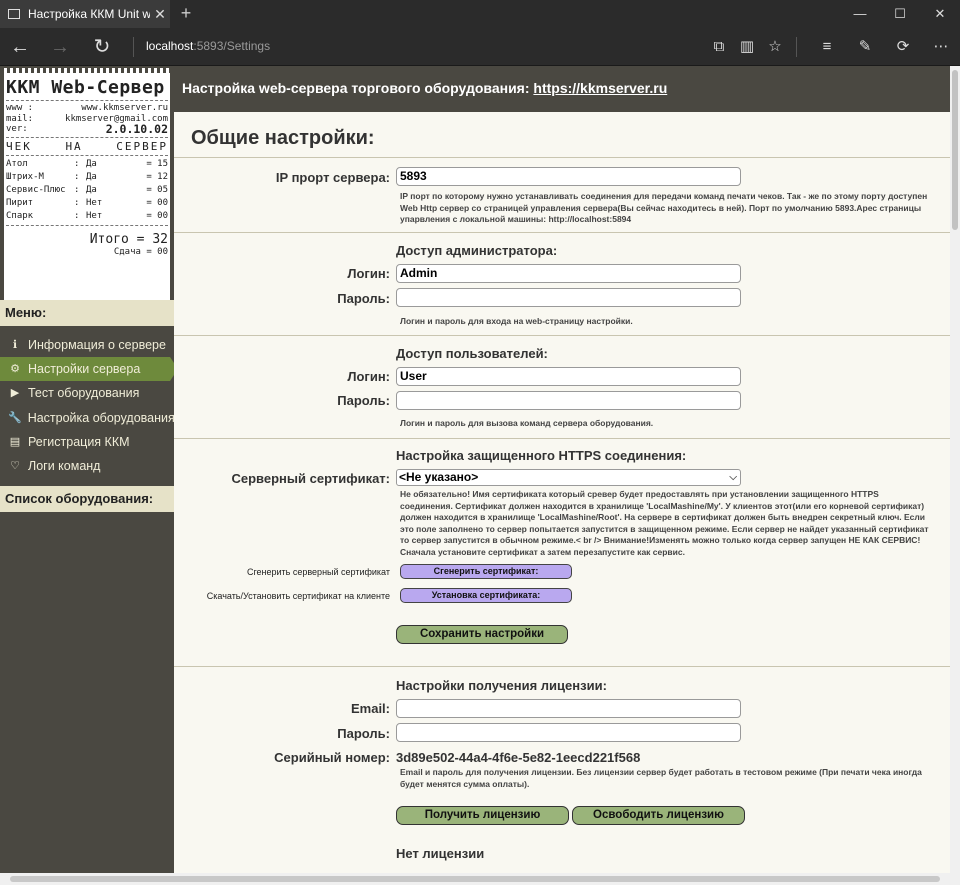 This screenshot has width=960, height=885. What do you see at coordinates (541, 455) in the screenshot?
I see `https-section-title: Настройка защищенного HTTPS соединения:` at bounding box center [541, 455].